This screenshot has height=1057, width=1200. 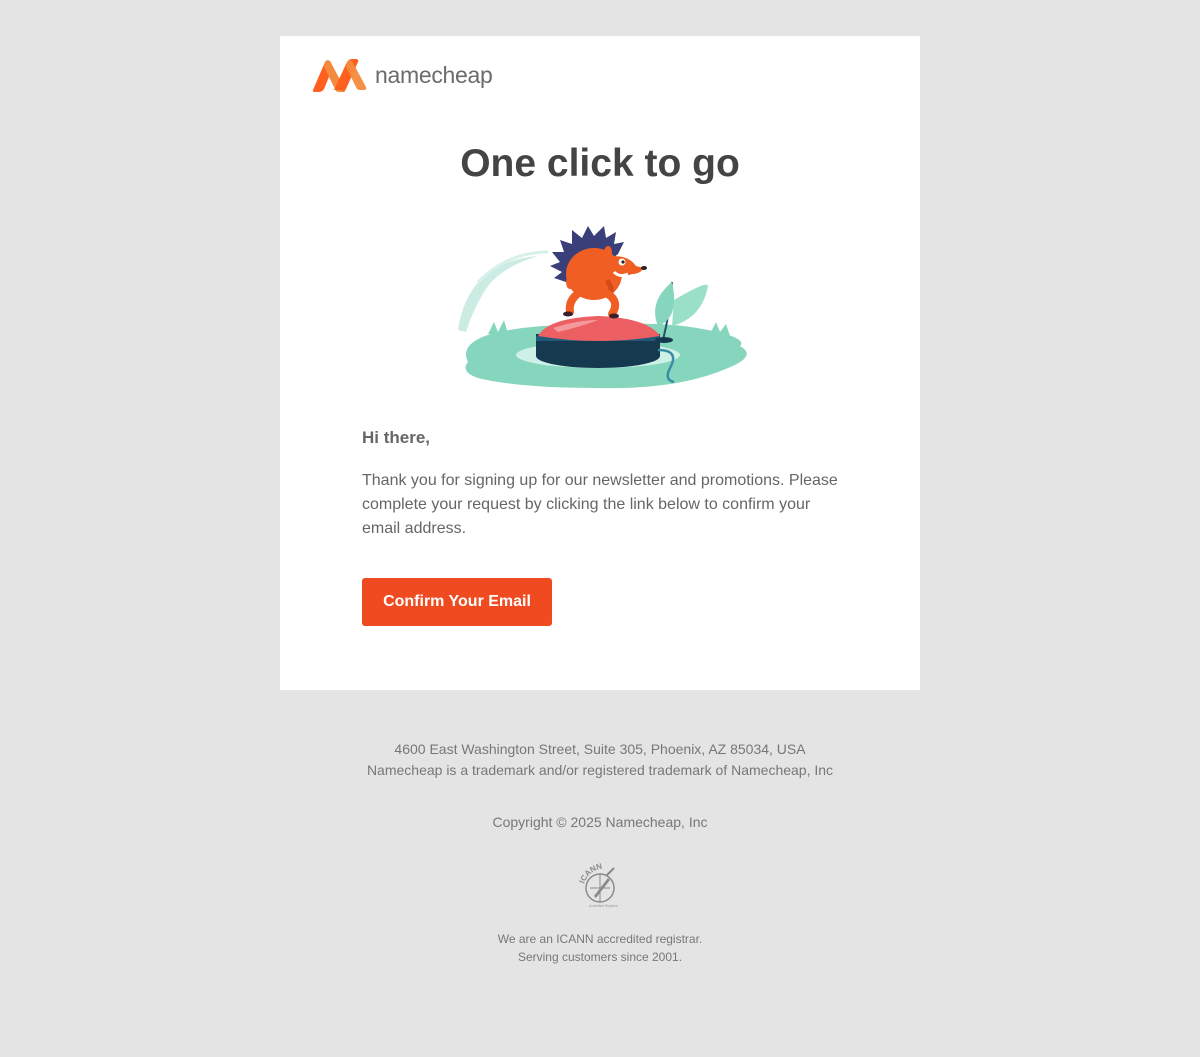 What do you see at coordinates (603, 308) in the screenshot?
I see `hedgehog-illustration` at bounding box center [603, 308].